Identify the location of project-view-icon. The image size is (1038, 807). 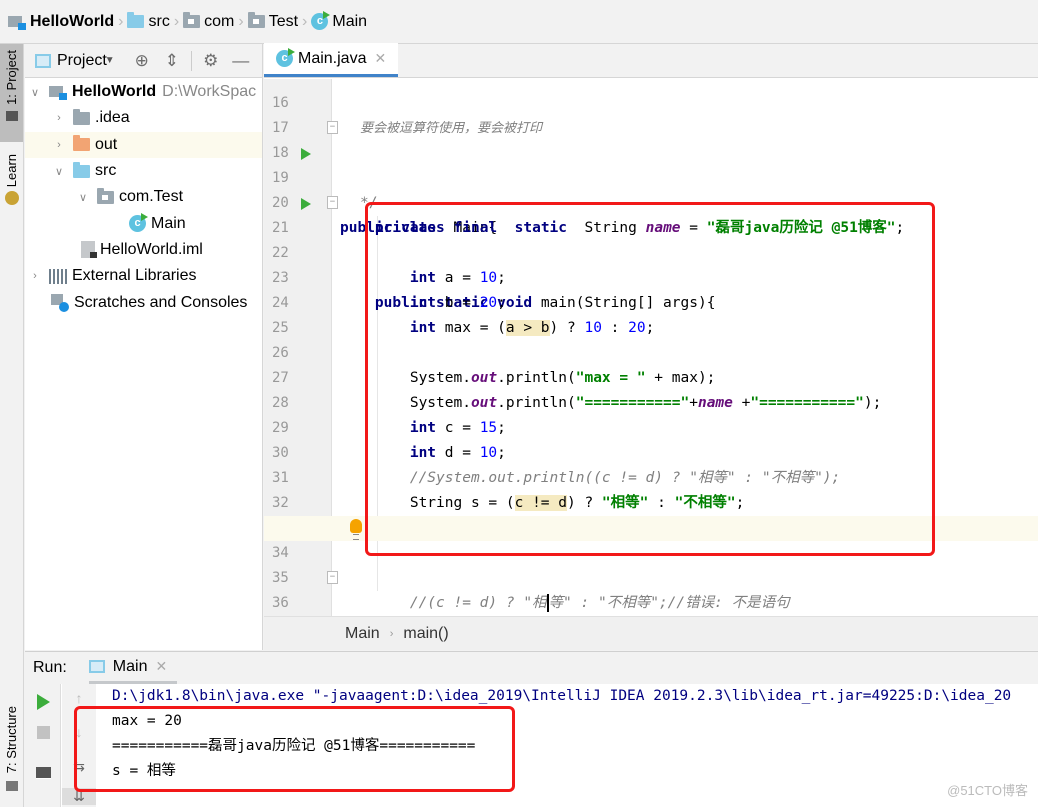
(43, 60).